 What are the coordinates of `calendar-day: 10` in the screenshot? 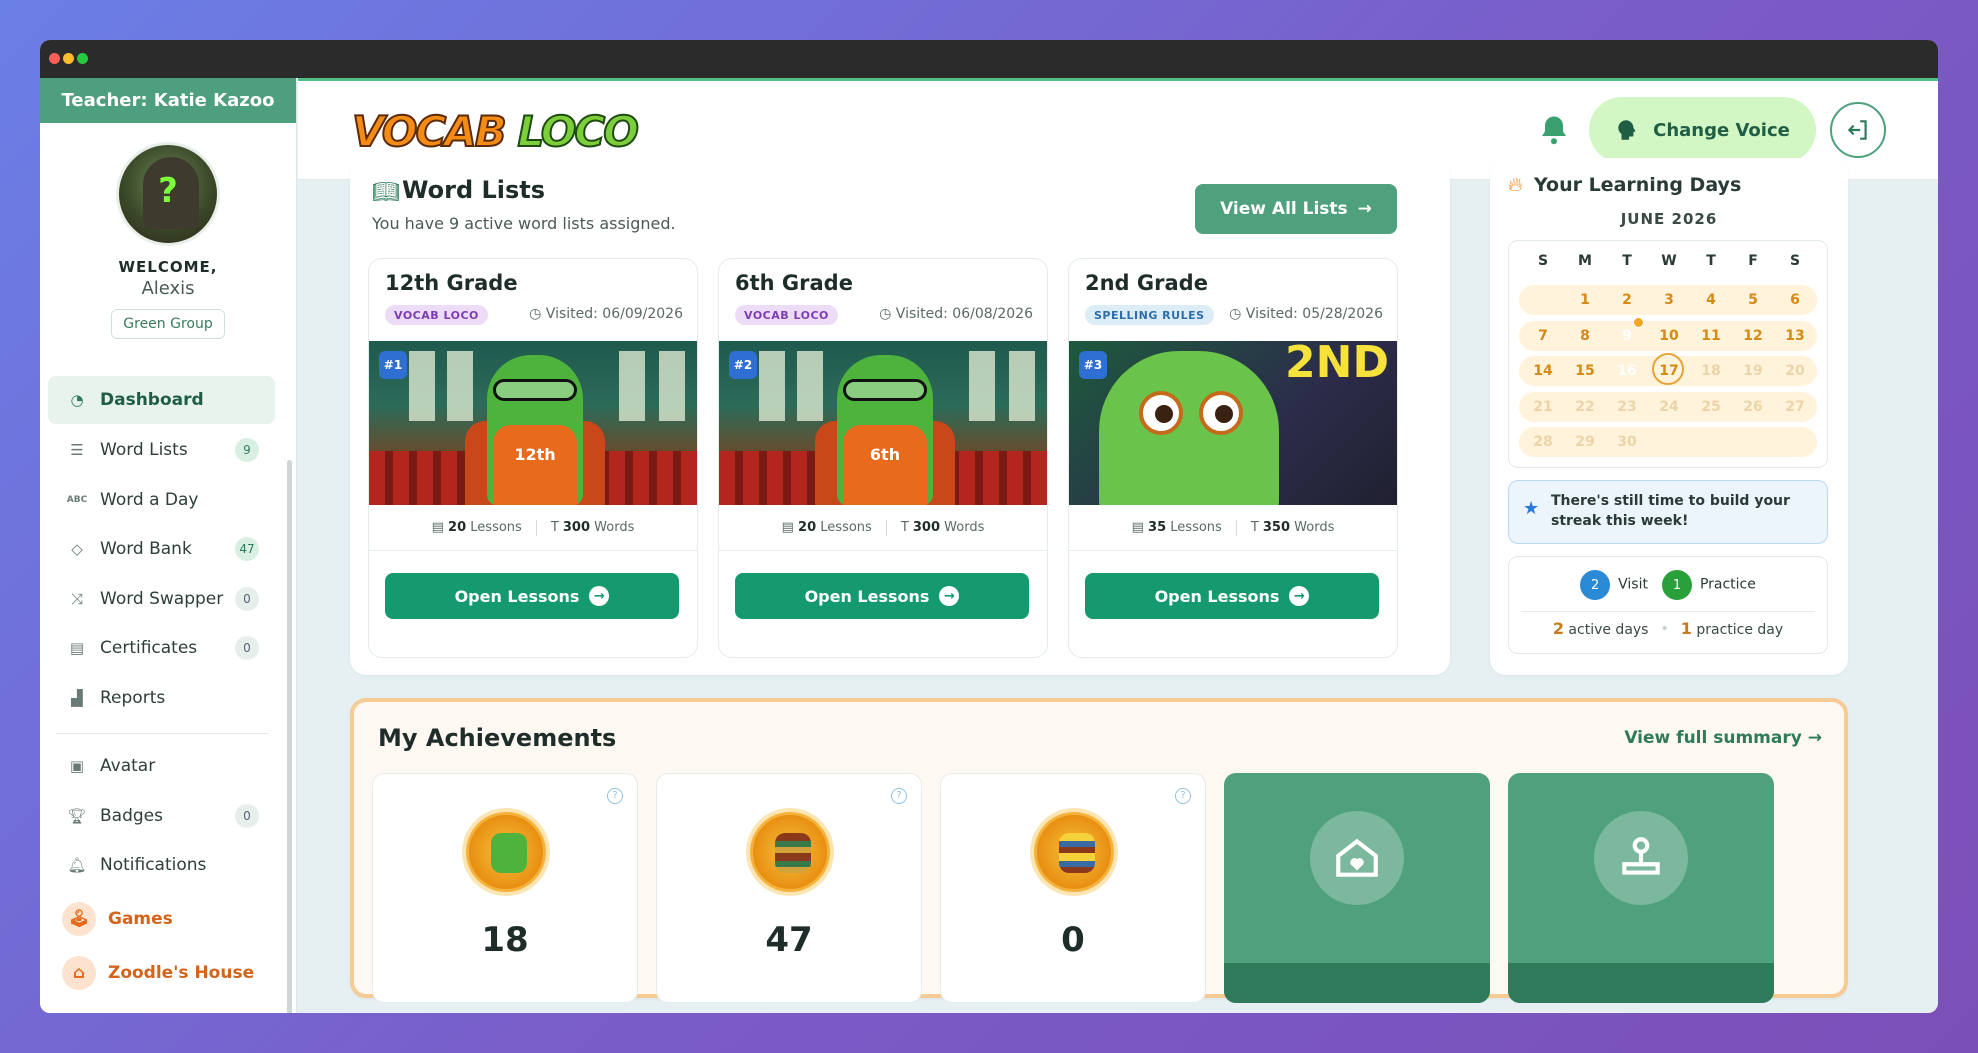 It's located at (1669, 336).